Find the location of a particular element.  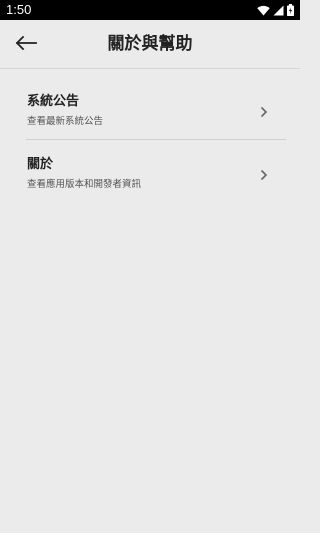

status-bar: 1:50 is located at coordinates (150, 10).